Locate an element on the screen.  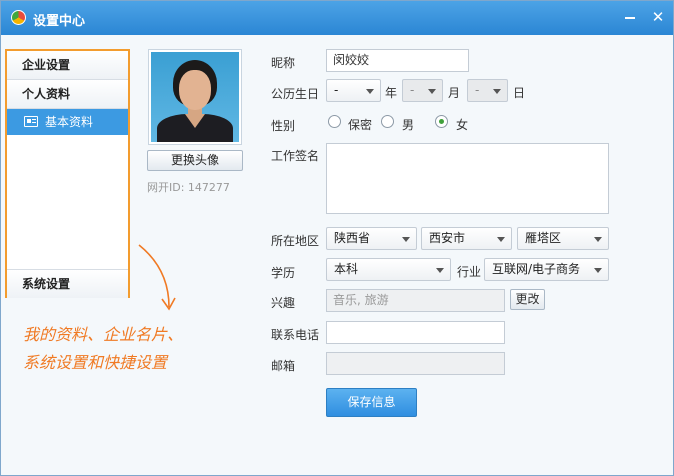
save-info-button: 保存信息 is located at coordinates (371, 402).